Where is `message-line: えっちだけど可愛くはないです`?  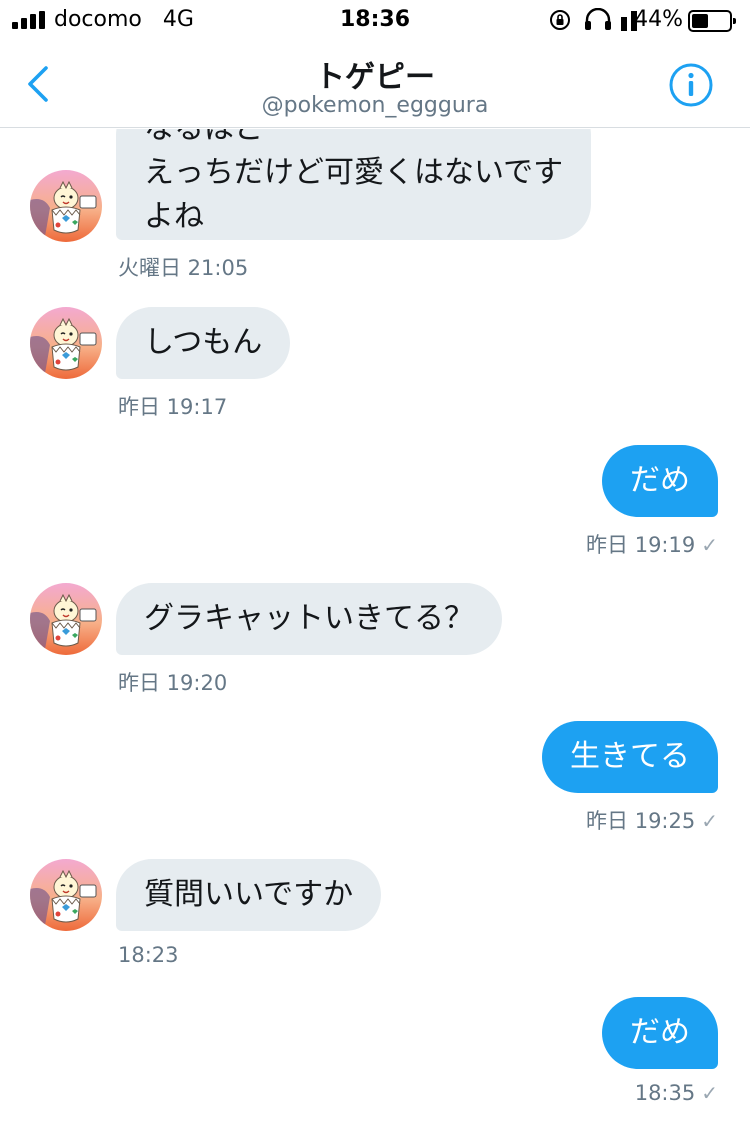 message-line: えっちだけど可愛くはないです is located at coordinates (354, 172).